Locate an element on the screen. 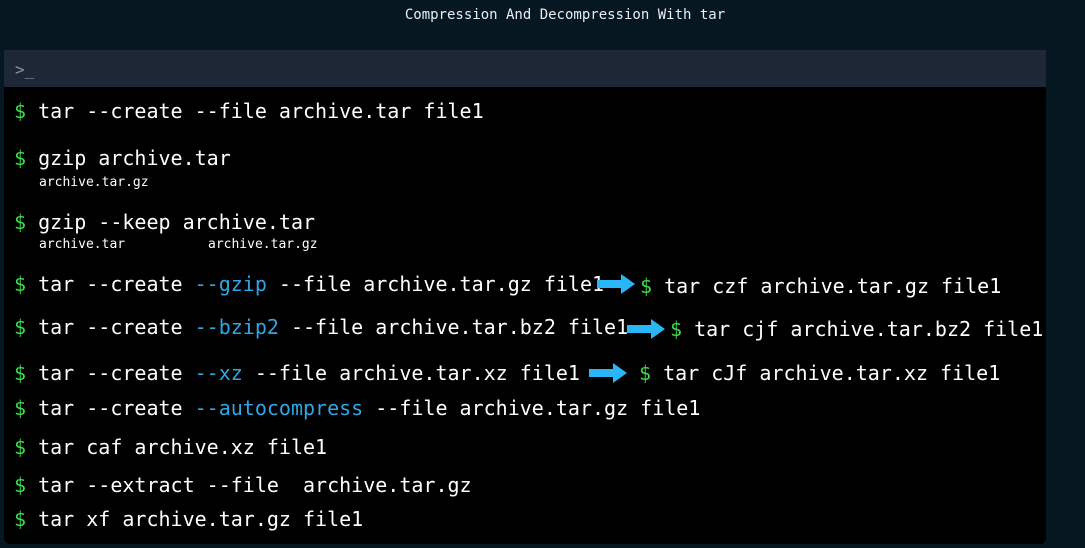 Image resolution: width=1085 pixels, height=548 pixels. command-text: tar cjf archive.tar.bz2 file1 is located at coordinates (869, 329).